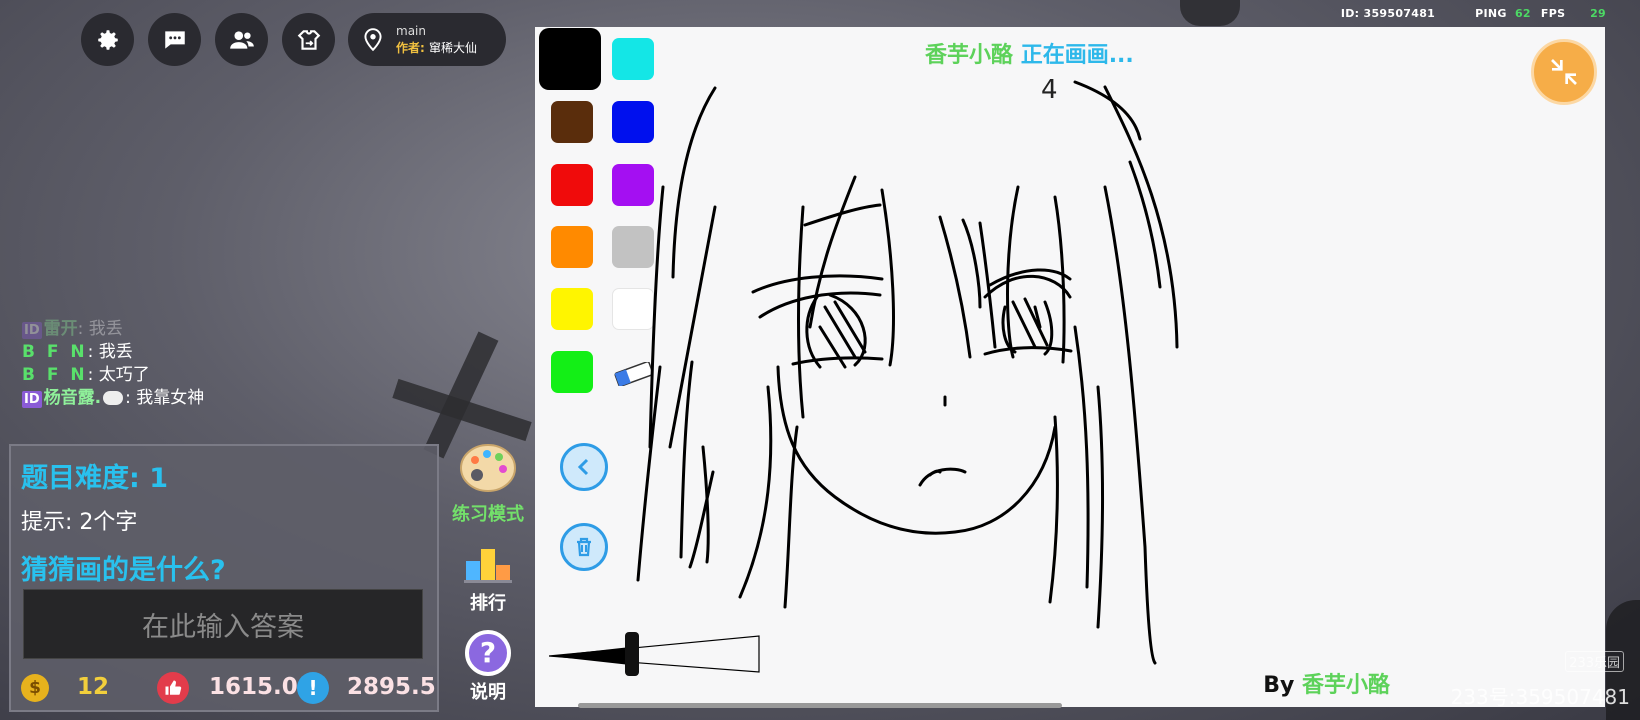 Image resolution: width=1640 pixels, height=720 pixels. I want to click on brush-size-handle, so click(632, 654).